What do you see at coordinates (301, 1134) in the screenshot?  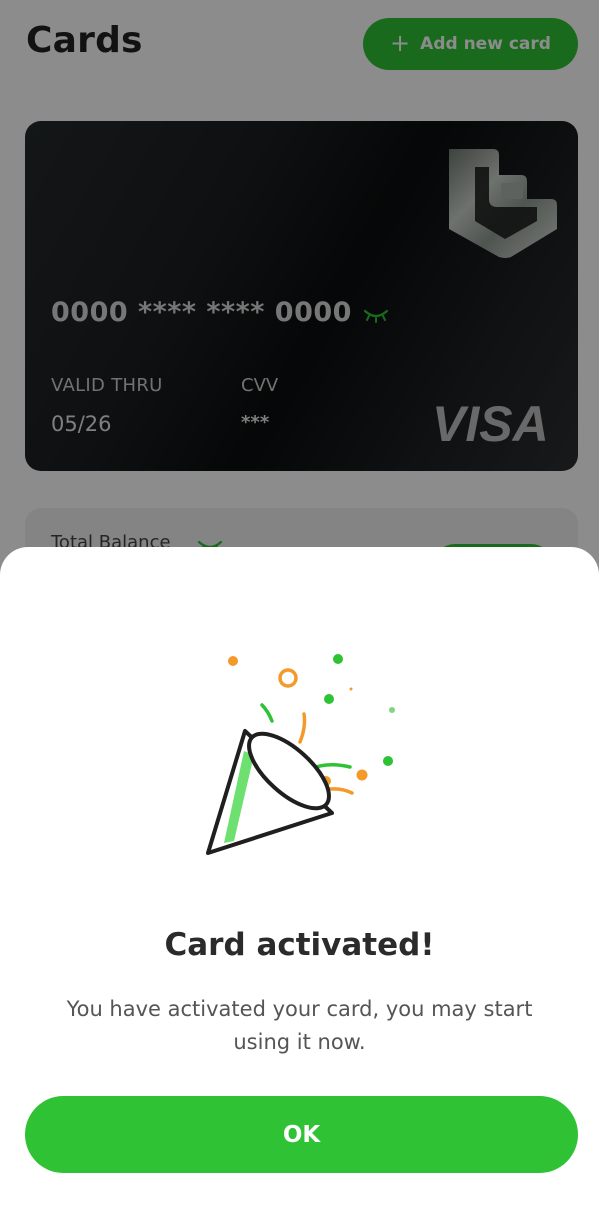 I see `ok-button: OK` at bounding box center [301, 1134].